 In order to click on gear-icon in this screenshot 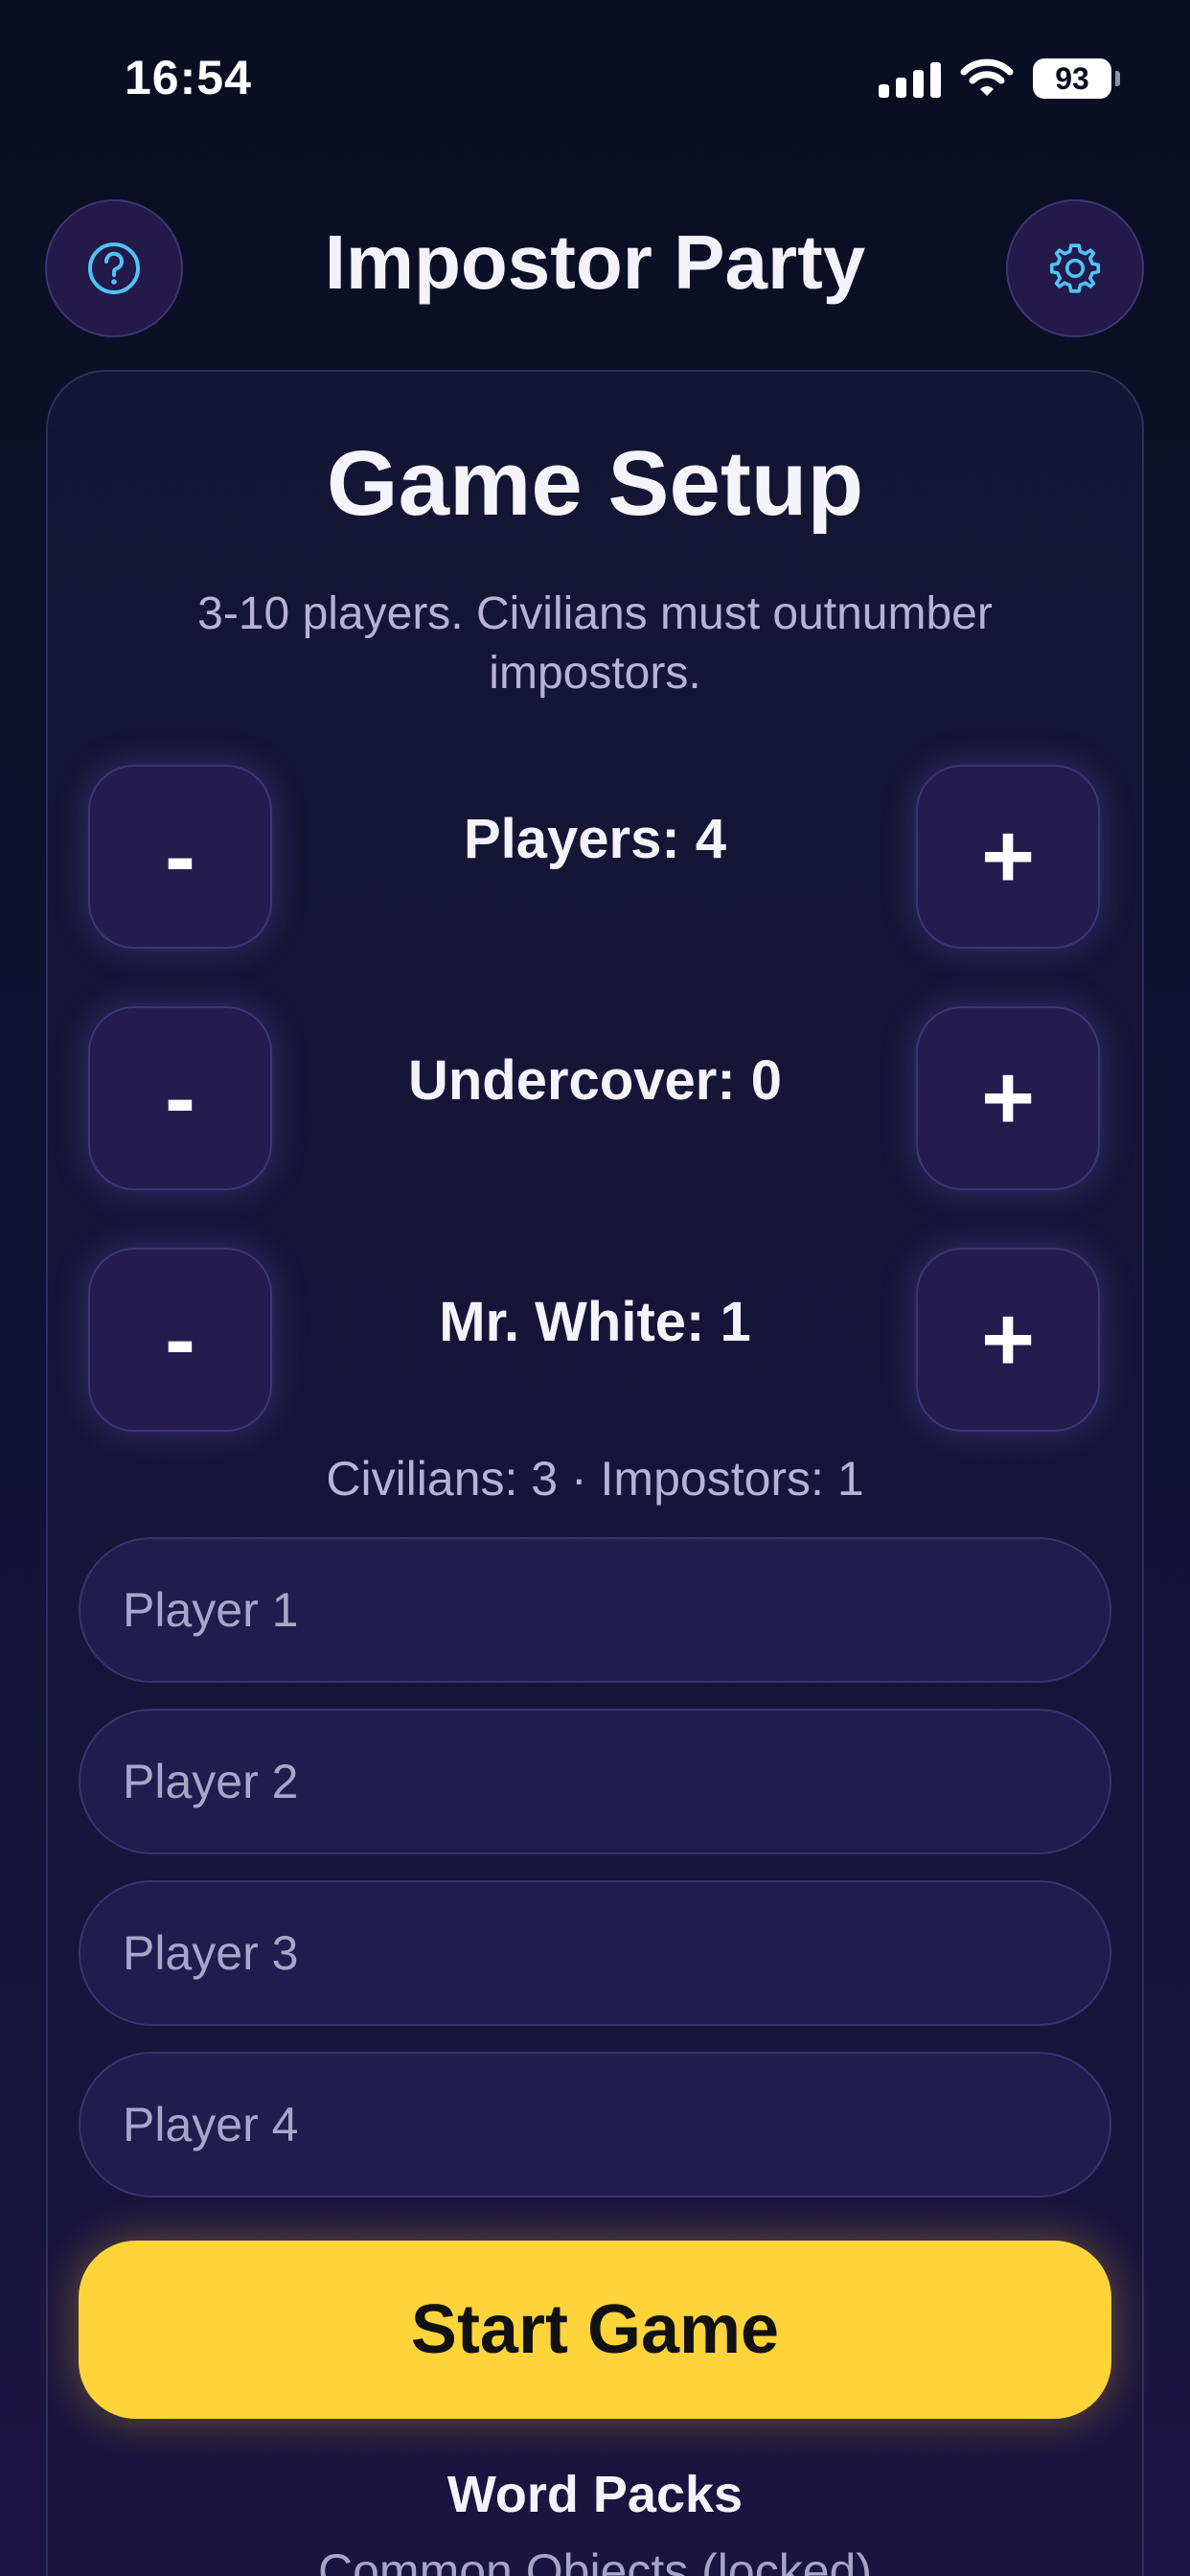, I will do `click(1075, 268)`.